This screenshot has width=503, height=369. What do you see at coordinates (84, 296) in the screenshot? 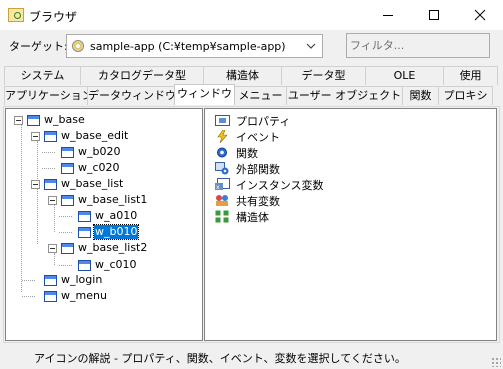
I see `tree-node-w-menu: w_menu` at bounding box center [84, 296].